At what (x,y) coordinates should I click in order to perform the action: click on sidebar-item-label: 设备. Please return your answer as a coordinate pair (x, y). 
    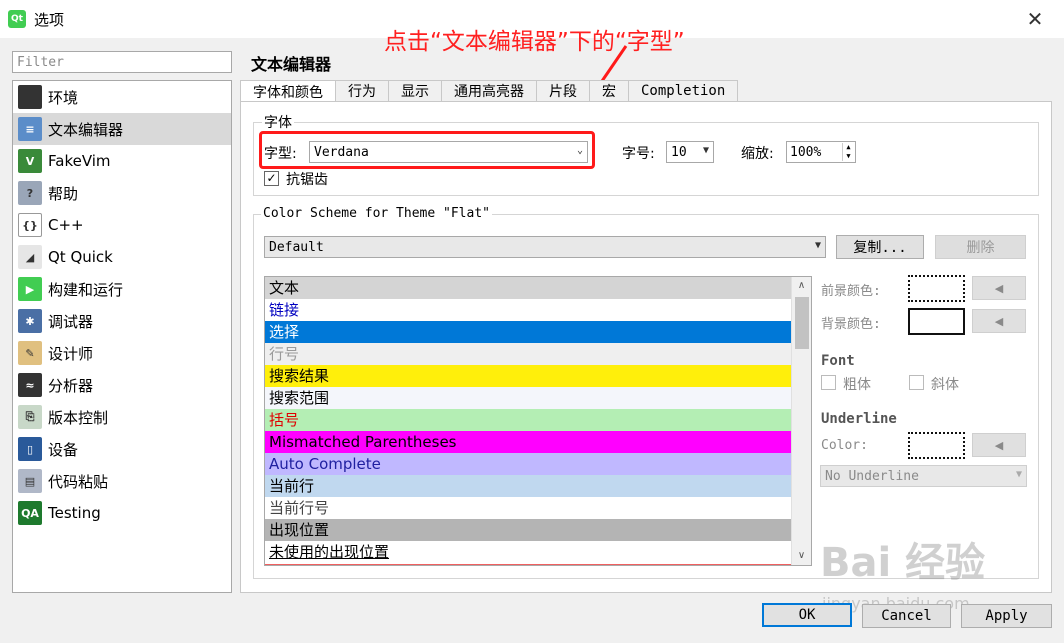
    Looking at the image, I should click on (63, 449).